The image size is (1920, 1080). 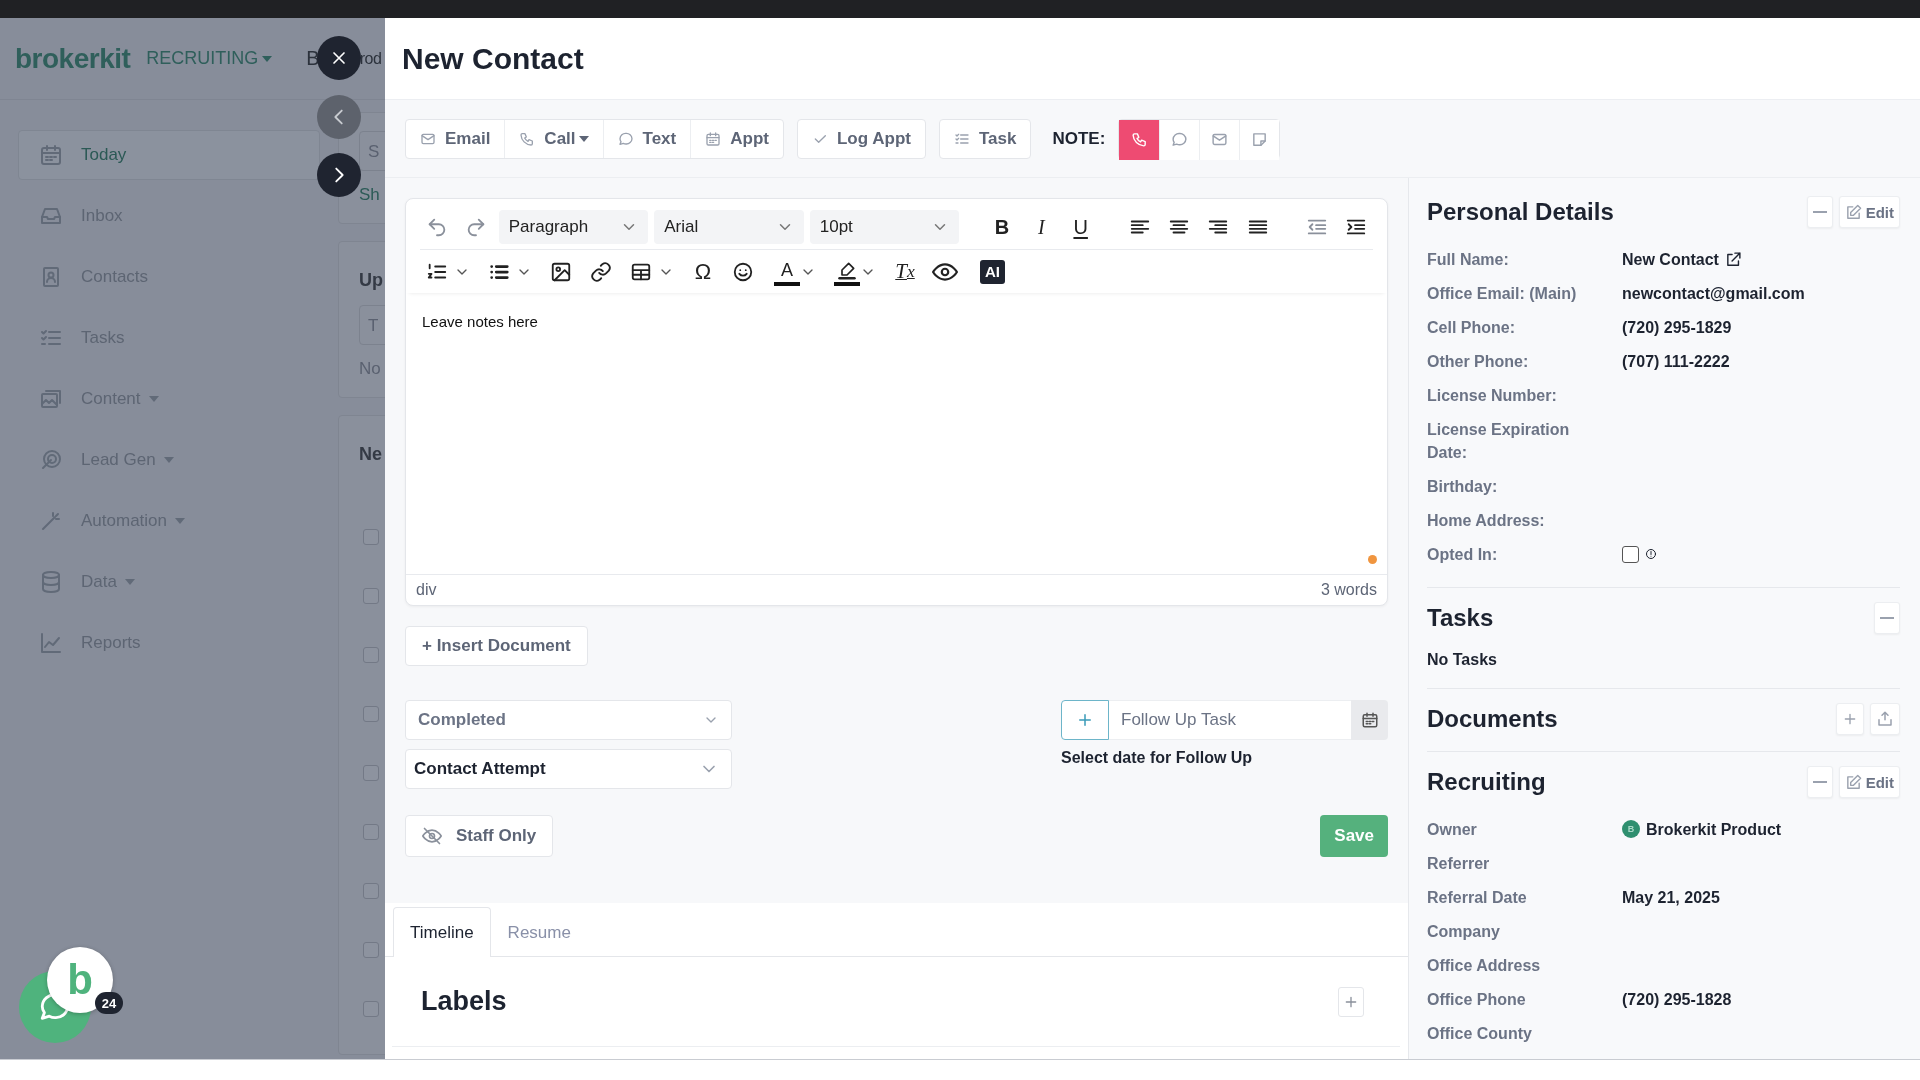 What do you see at coordinates (736, 138) in the screenshot?
I see `action-button: Appt` at bounding box center [736, 138].